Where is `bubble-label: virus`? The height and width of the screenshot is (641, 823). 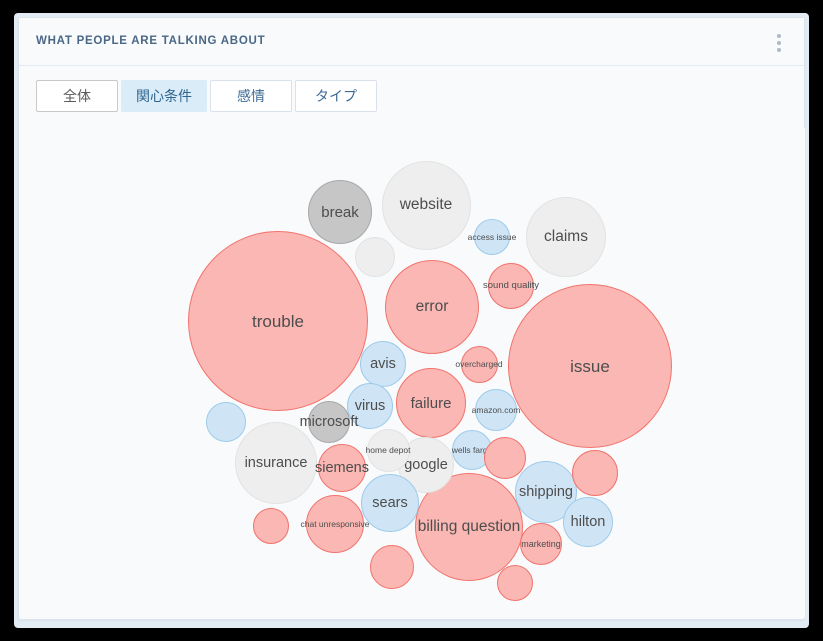 bubble-label: virus is located at coordinates (370, 405).